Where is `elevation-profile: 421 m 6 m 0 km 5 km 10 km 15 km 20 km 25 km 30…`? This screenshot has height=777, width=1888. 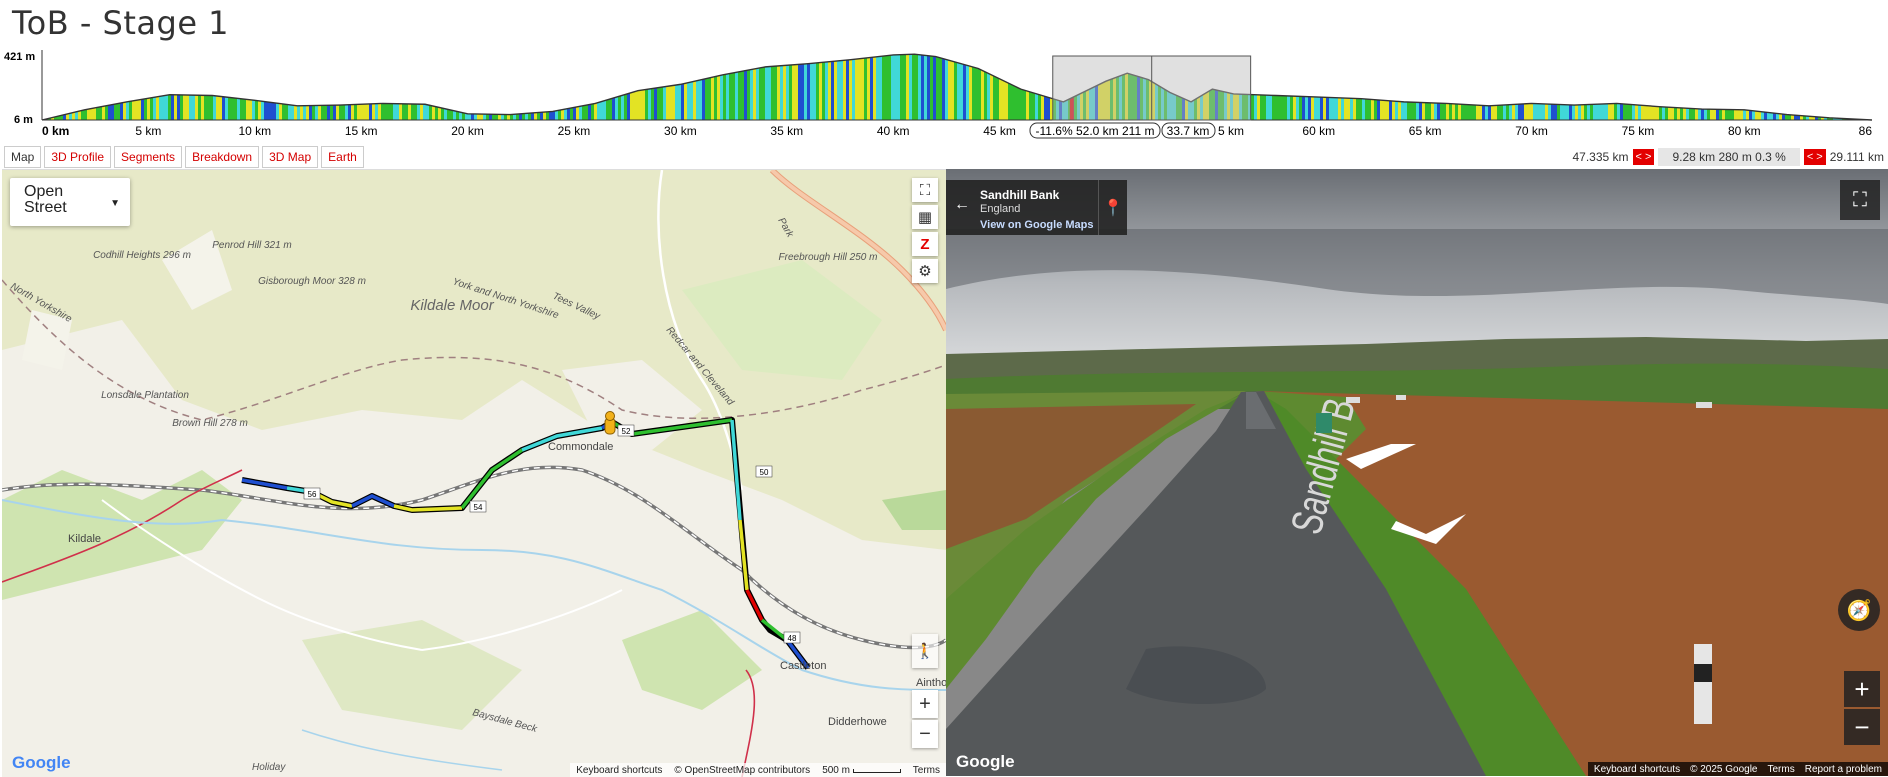
elevation-profile: 421 m 6 m 0 km 5 km 10 km 15 km 20 km 25 km 30… is located at coordinates (944, 98).